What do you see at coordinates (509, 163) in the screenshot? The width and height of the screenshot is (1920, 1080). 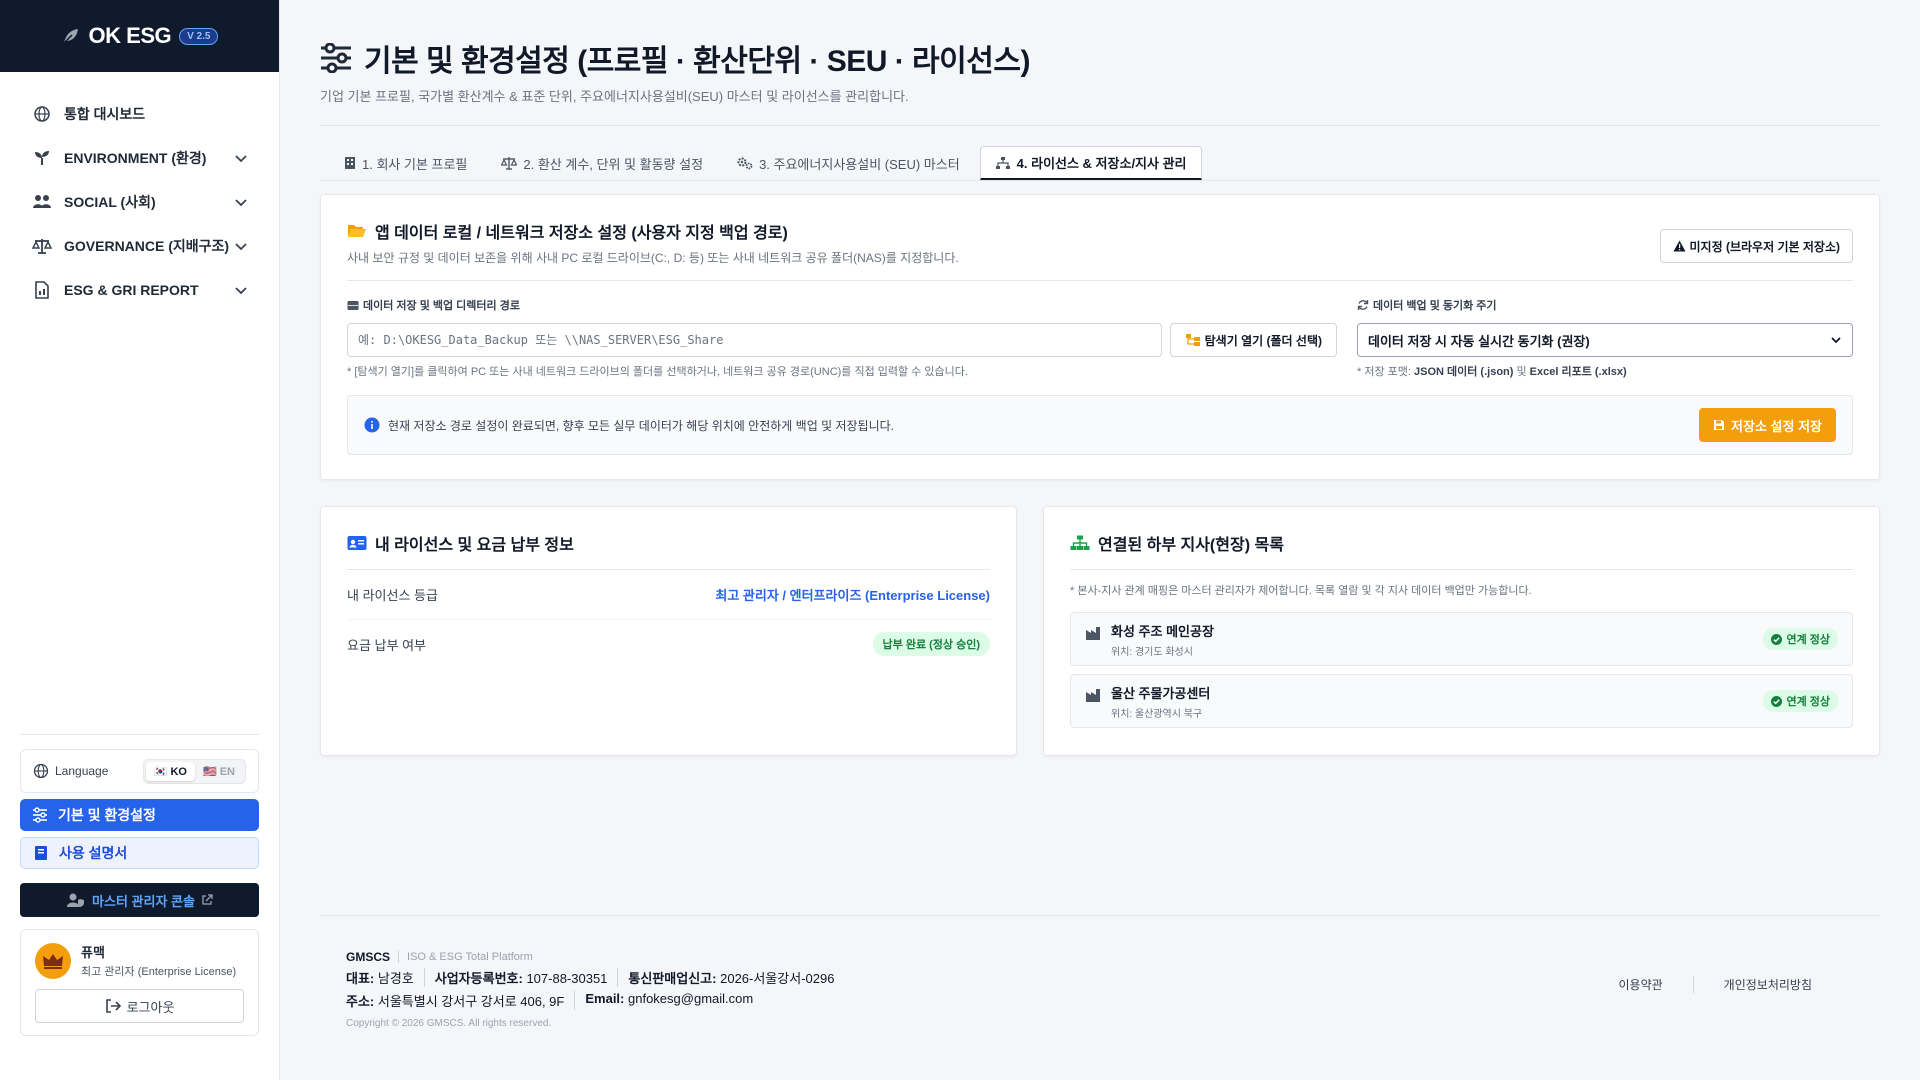 I see `scale-icon` at bounding box center [509, 163].